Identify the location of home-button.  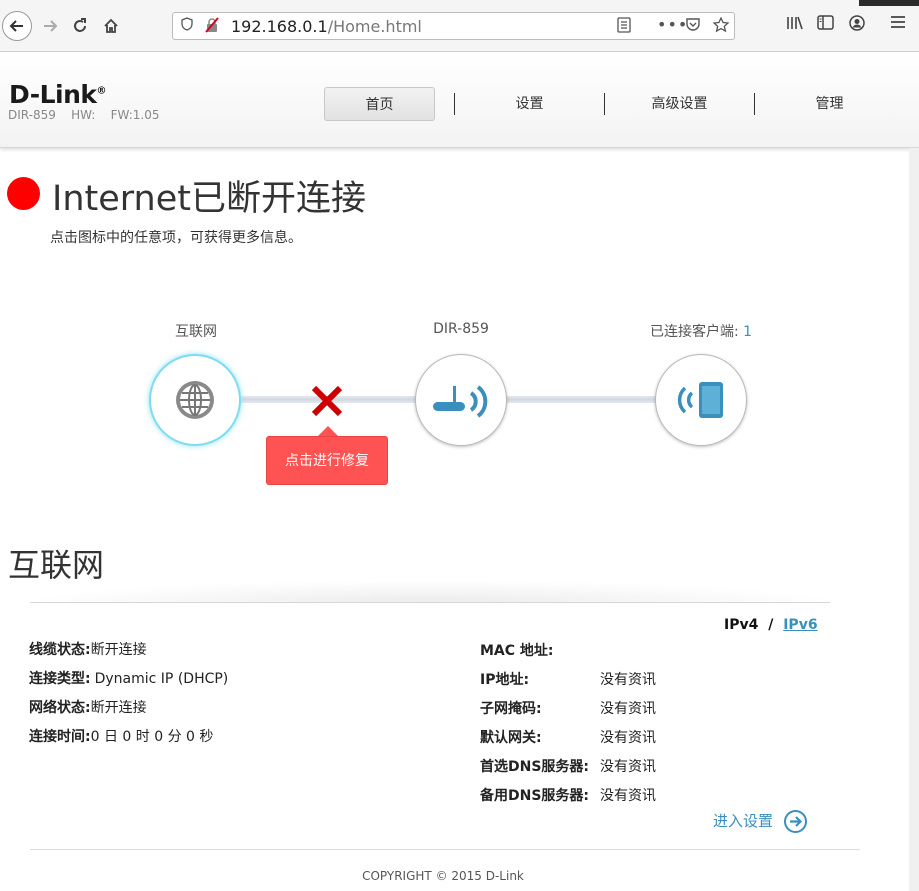
(111, 26).